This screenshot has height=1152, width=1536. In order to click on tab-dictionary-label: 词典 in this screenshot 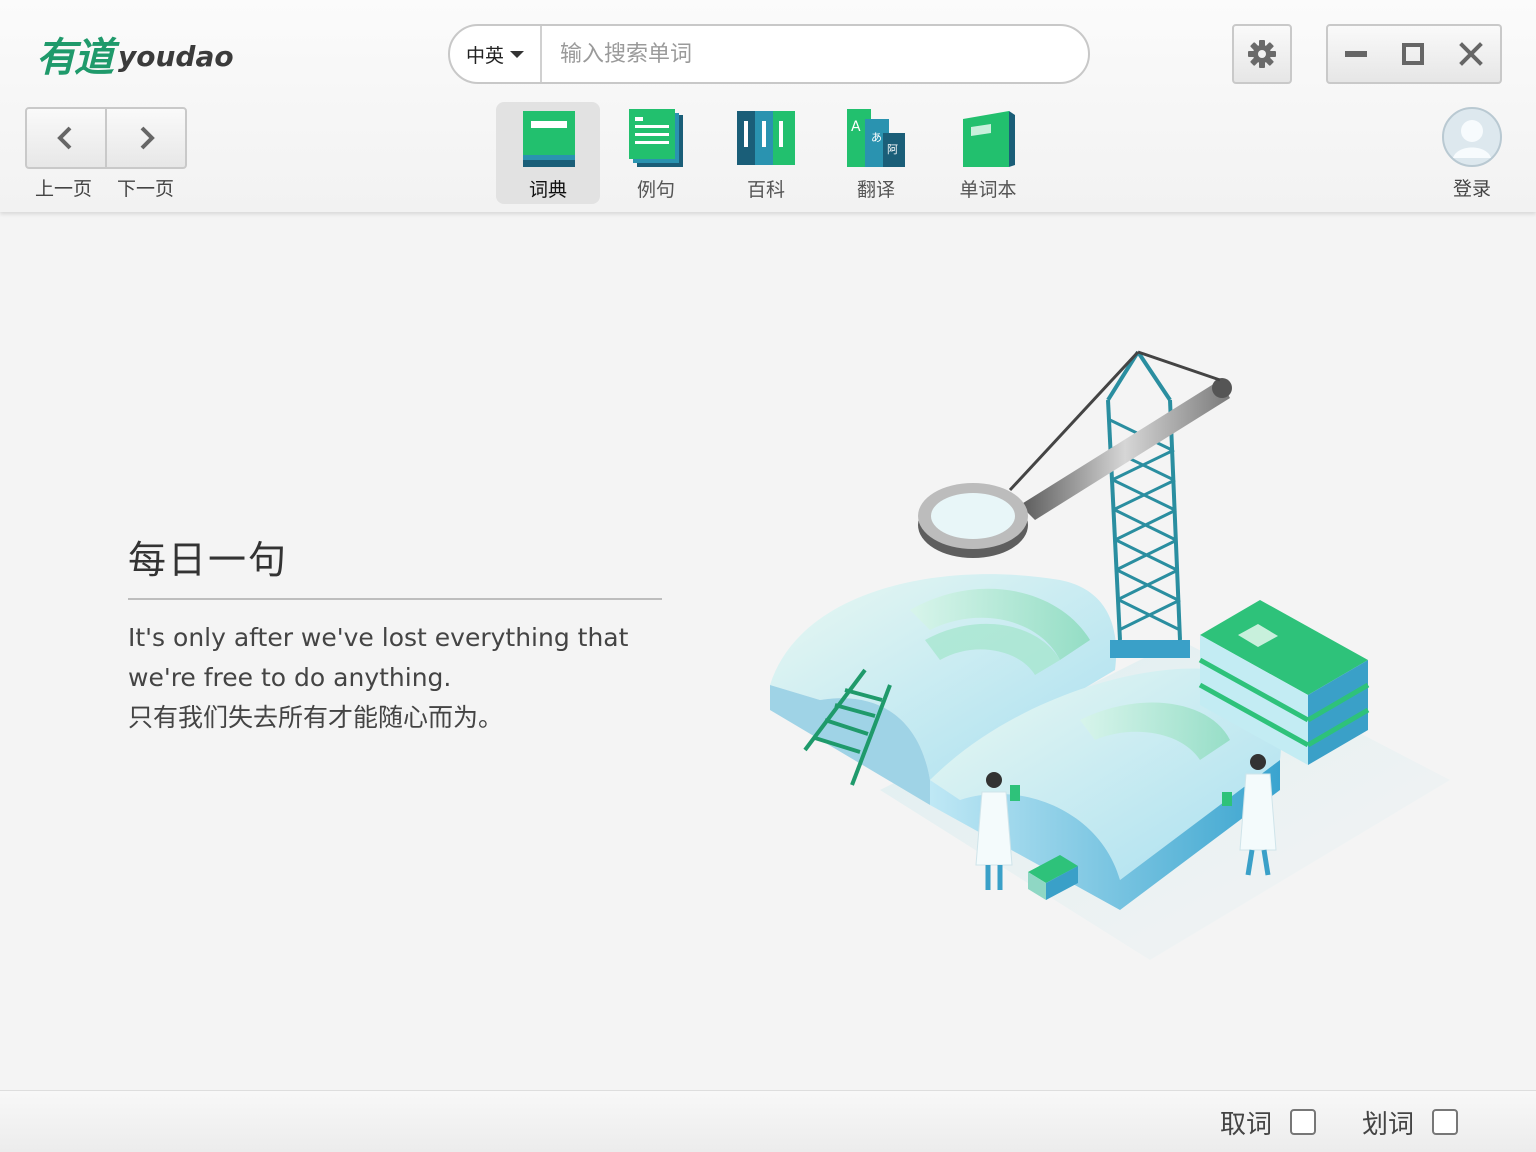, I will do `click(547, 190)`.